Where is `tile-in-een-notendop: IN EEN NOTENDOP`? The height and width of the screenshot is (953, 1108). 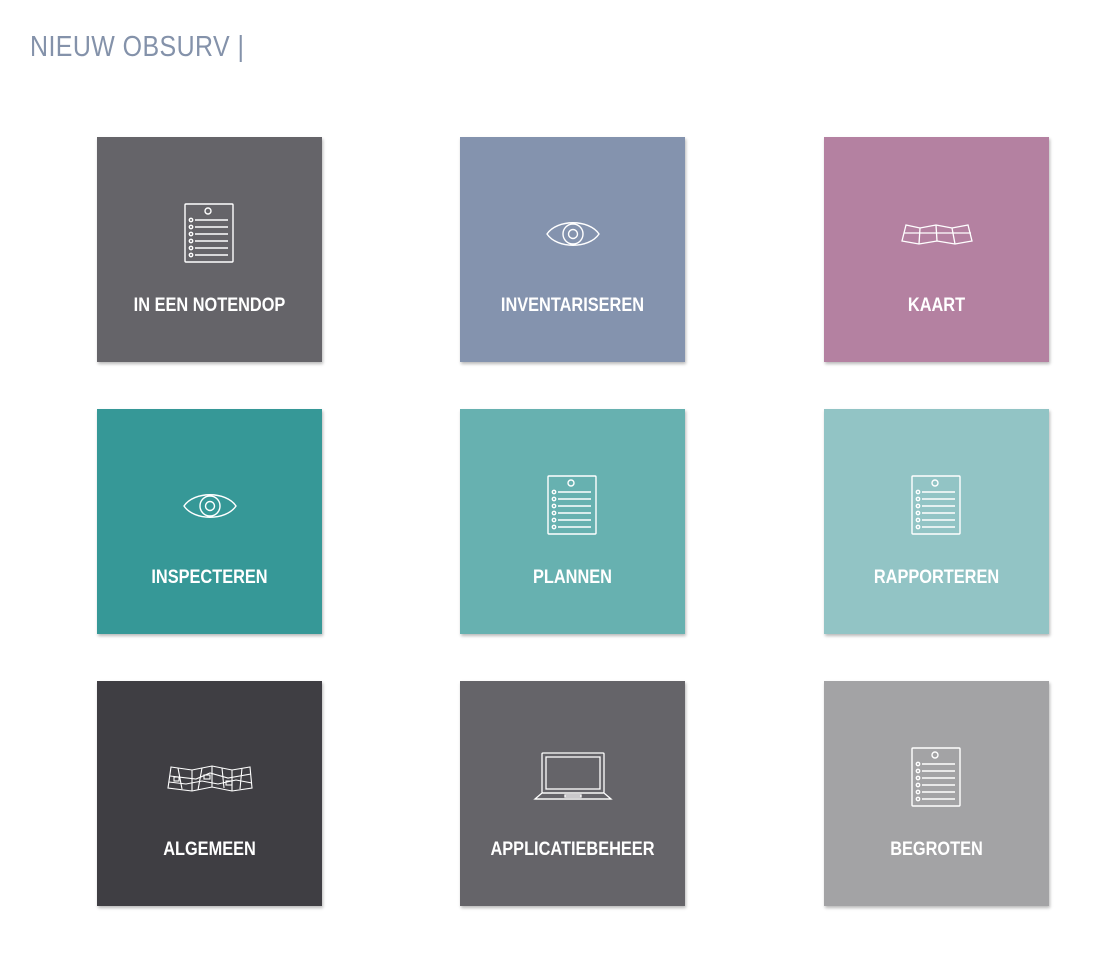
tile-in-een-notendop: IN EEN NOTENDOP is located at coordinates (209, 249).